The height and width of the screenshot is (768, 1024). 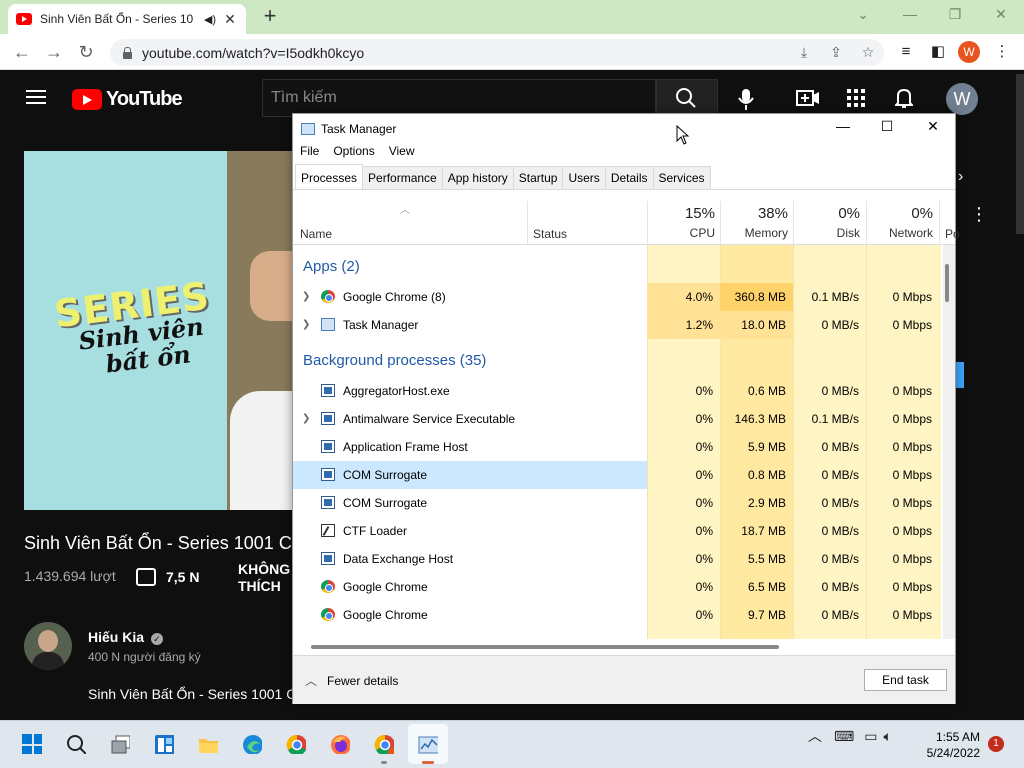 What do you see at coordinates (270, 17) in the screenshot?
I see `new-tab-button: +` at bounding box center [270, 17].